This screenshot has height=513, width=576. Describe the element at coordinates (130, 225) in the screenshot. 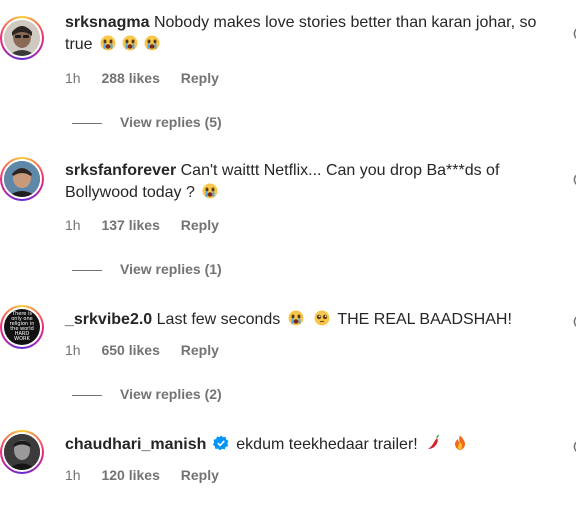

I see `comment-likes: 137 likes` at that location.